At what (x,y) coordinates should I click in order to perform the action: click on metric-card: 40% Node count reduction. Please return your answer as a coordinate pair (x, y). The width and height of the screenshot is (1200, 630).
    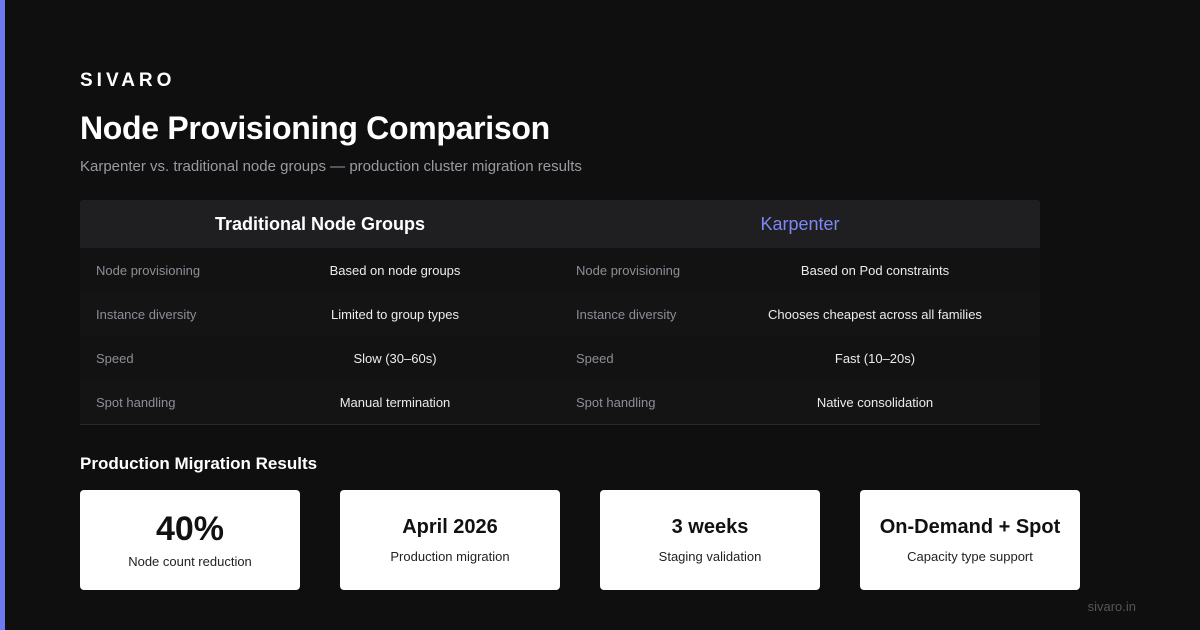
    Looking at the image, I should click on (190, 540).